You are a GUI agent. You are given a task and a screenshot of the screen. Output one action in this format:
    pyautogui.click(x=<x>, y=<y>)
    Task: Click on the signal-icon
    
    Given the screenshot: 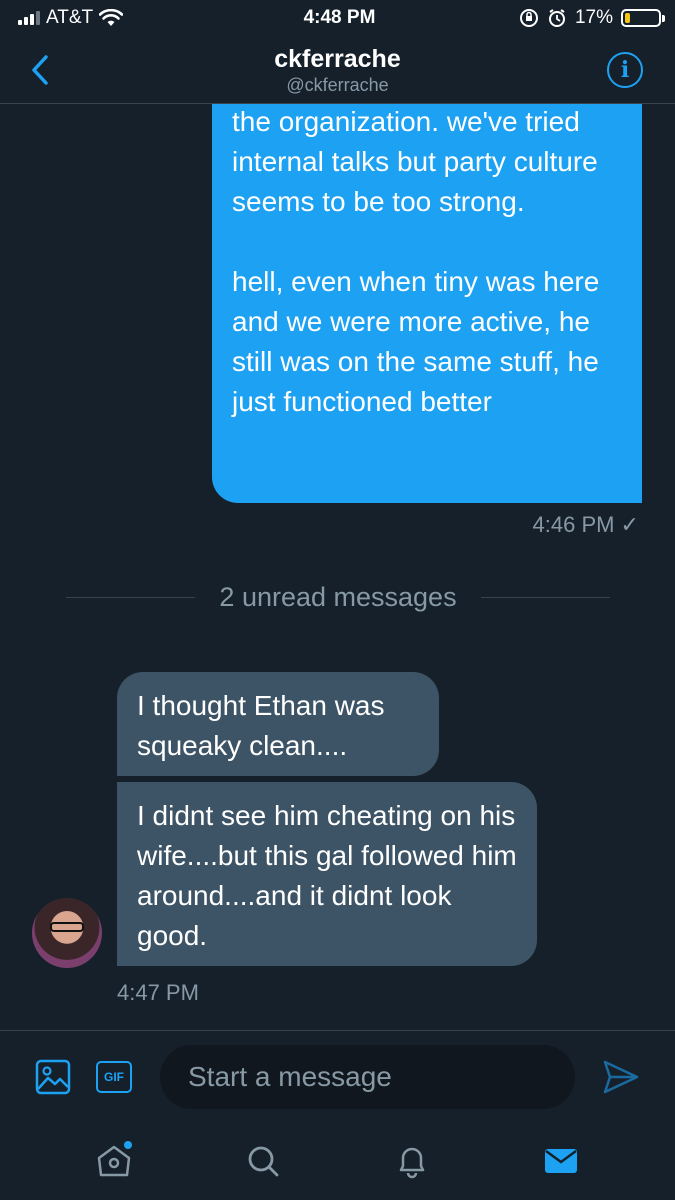 What is the action you would take?
    pyautogui.click(x=29, y=18)
    